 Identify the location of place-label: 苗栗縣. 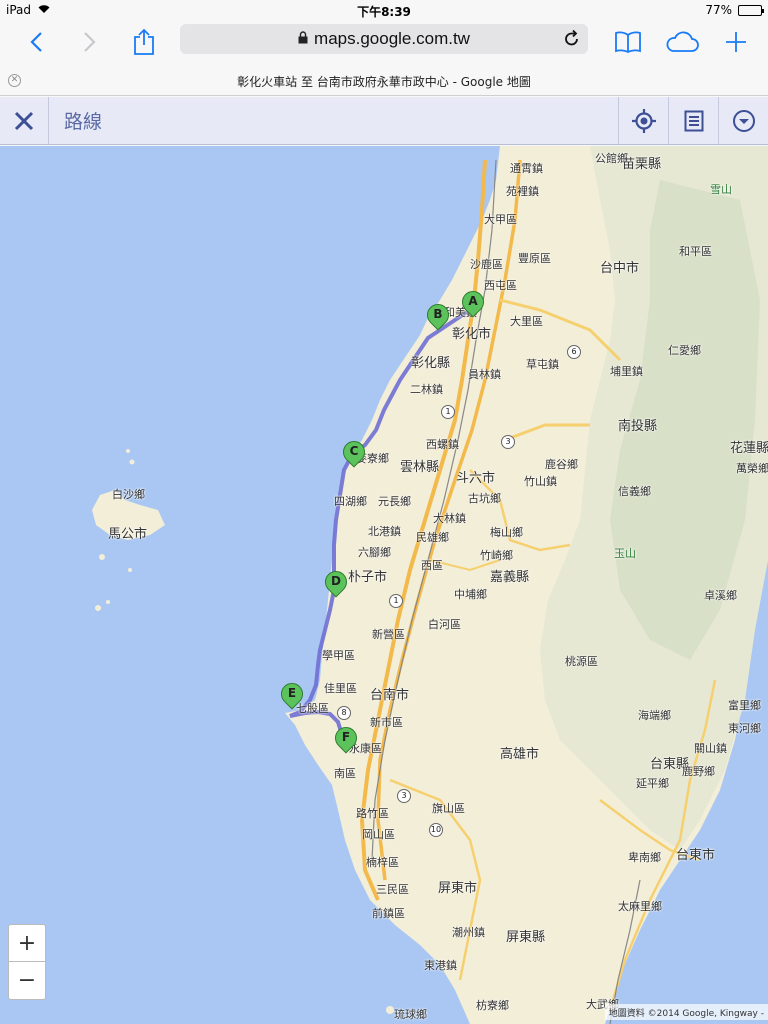
(642, 164).